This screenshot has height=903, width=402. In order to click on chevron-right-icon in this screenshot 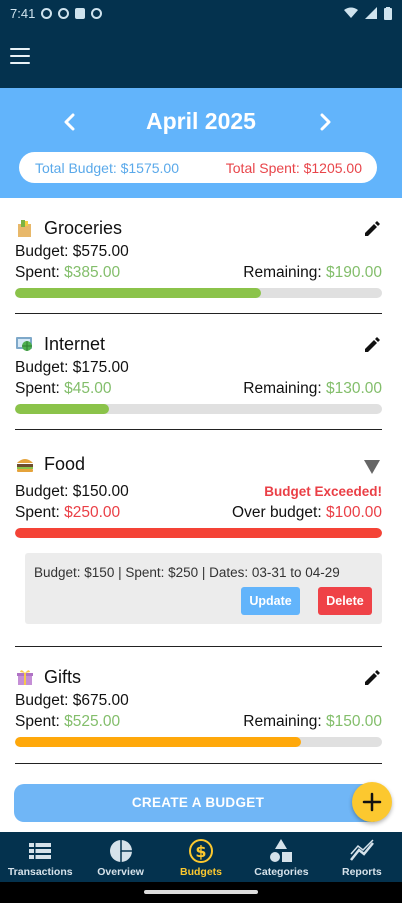, I will do `click(325, 122)`.